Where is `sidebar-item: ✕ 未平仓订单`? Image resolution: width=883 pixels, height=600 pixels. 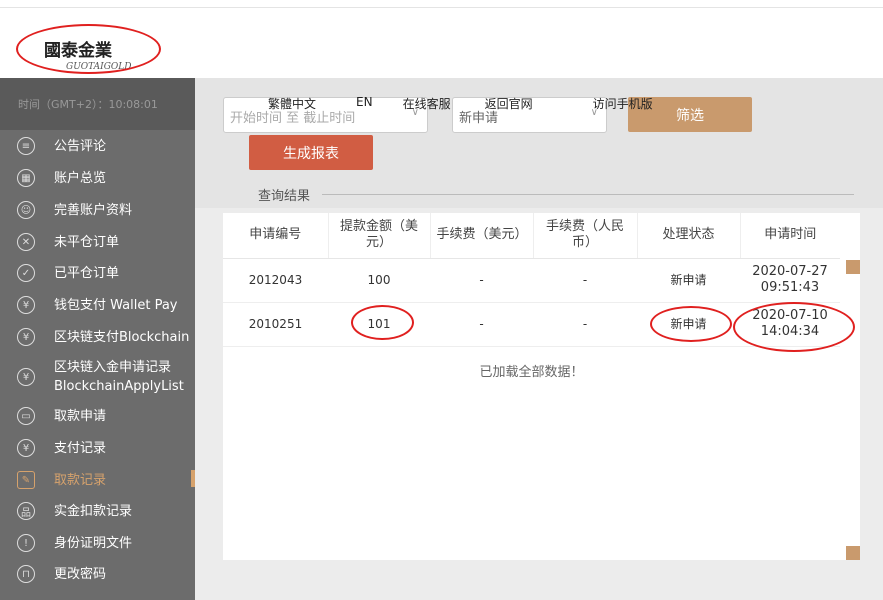 sidebar-item: ✕ 未平仓订单 is located at coordinates (97, 242).